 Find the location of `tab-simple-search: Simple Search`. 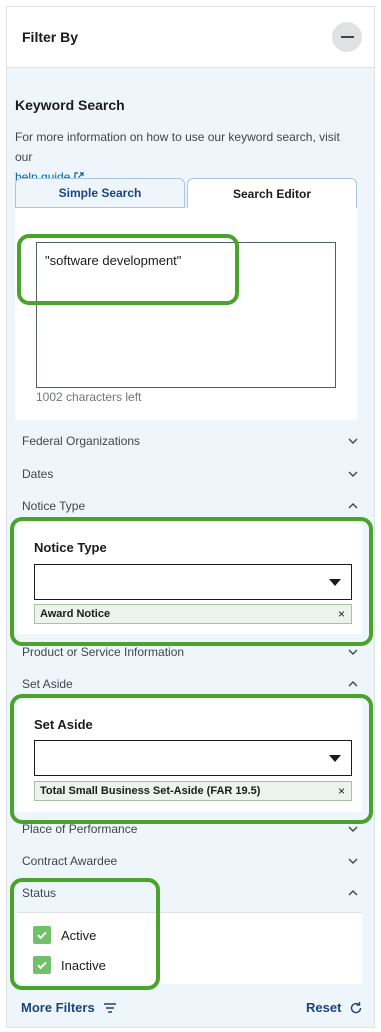

tab-simple-search: Simple Search is located at coordinates (100, 193).